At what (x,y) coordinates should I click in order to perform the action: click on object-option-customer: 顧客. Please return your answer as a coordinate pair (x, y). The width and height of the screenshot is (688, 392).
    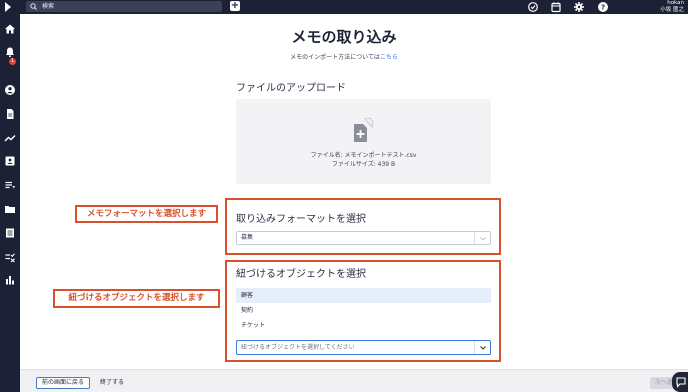
    Looking at the image, I should click on (363, 295).